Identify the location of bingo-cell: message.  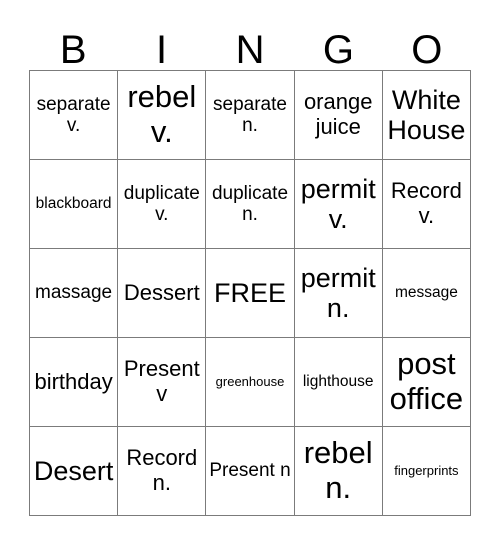
(426, 293).